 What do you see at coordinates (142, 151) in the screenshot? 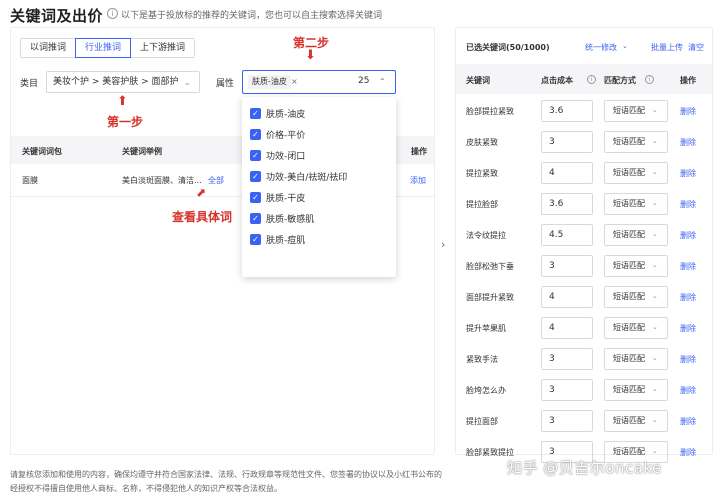
I see `column-header-example: 关键词举例` at bounding box center [142, 151].